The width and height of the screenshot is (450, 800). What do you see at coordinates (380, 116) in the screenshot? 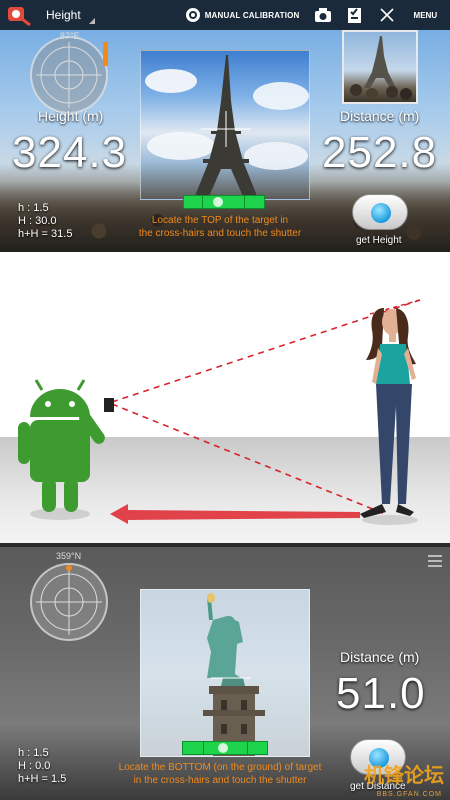
I see `distance-label: Distance (m)` at bounding box center [380, 116].